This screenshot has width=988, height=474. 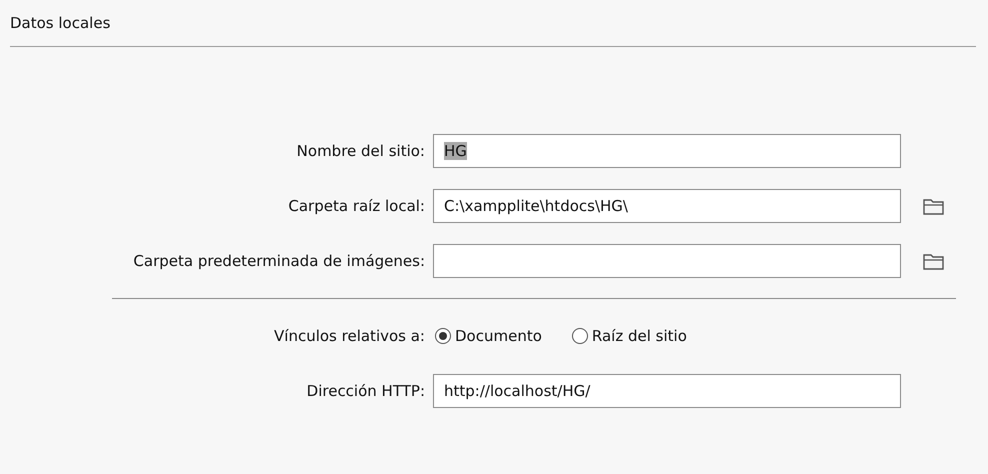 What do you see at coordinates (488, 336) in the screenshot?
I see `radio-option: Documento` at bounding box center [488, 336].